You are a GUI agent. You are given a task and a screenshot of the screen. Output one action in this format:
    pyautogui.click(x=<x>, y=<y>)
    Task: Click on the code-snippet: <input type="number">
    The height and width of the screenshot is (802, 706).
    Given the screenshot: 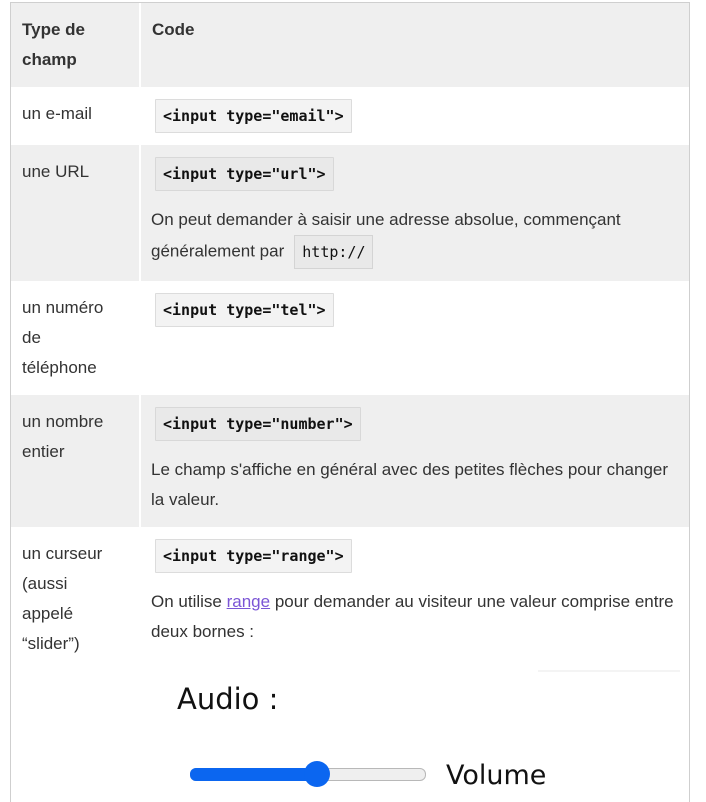 What is the action you would take?
    pyautogui.click(x=258, y=424)
    